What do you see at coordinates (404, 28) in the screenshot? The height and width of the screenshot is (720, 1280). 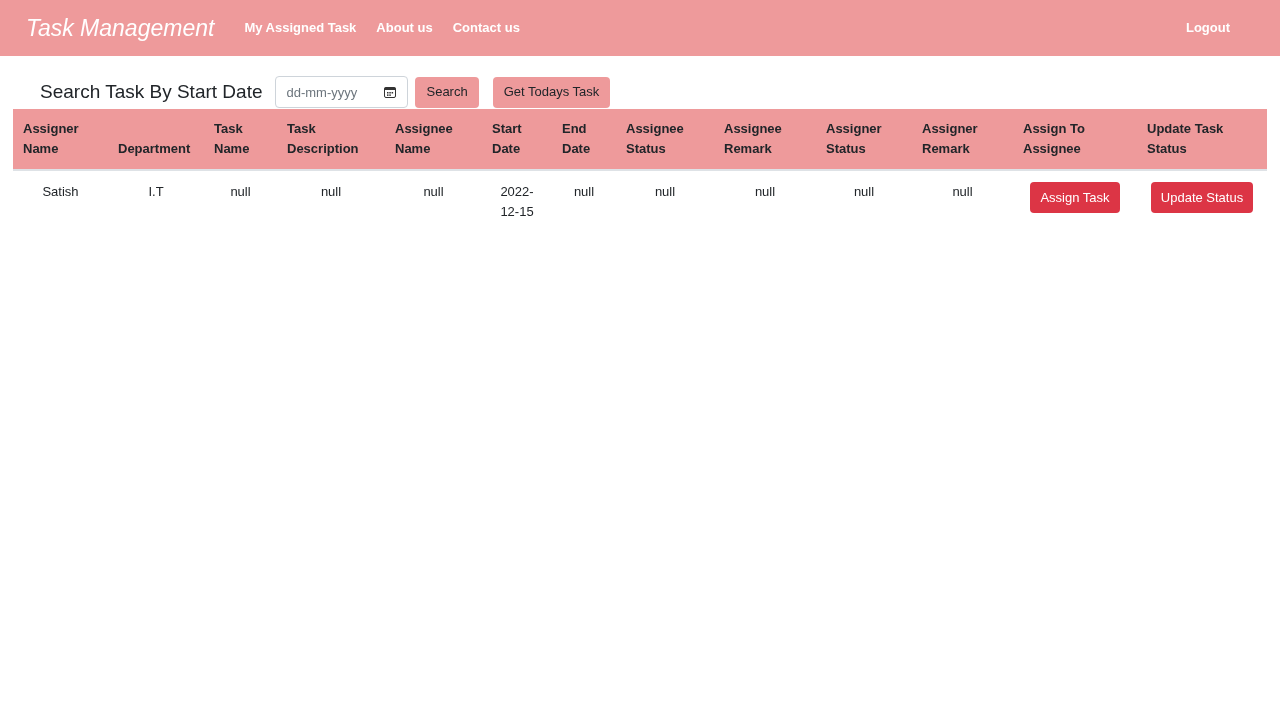 I see `nav-link: About us` at bounding box center [404, 28].